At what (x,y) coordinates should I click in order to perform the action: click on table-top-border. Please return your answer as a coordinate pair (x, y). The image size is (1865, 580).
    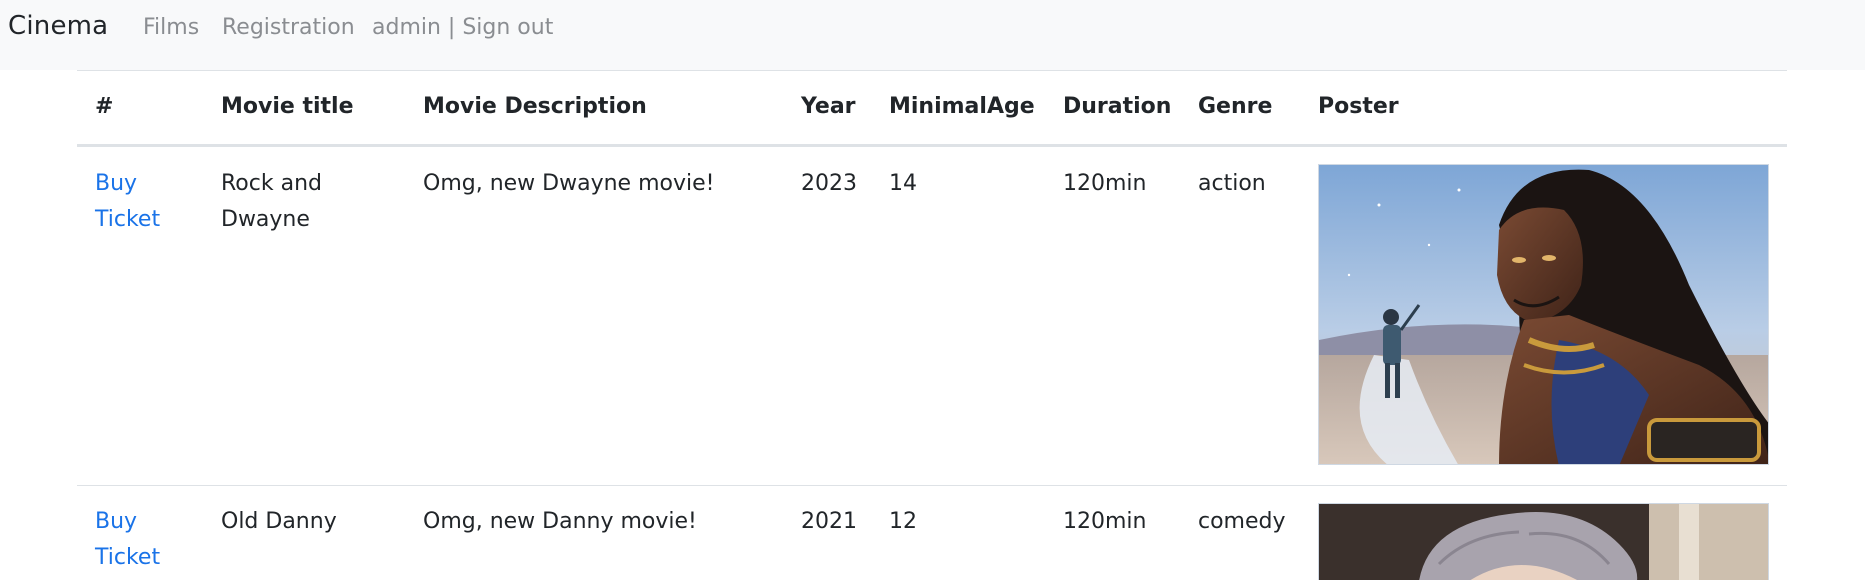
    Looking at the image, I should click on (932, 70).